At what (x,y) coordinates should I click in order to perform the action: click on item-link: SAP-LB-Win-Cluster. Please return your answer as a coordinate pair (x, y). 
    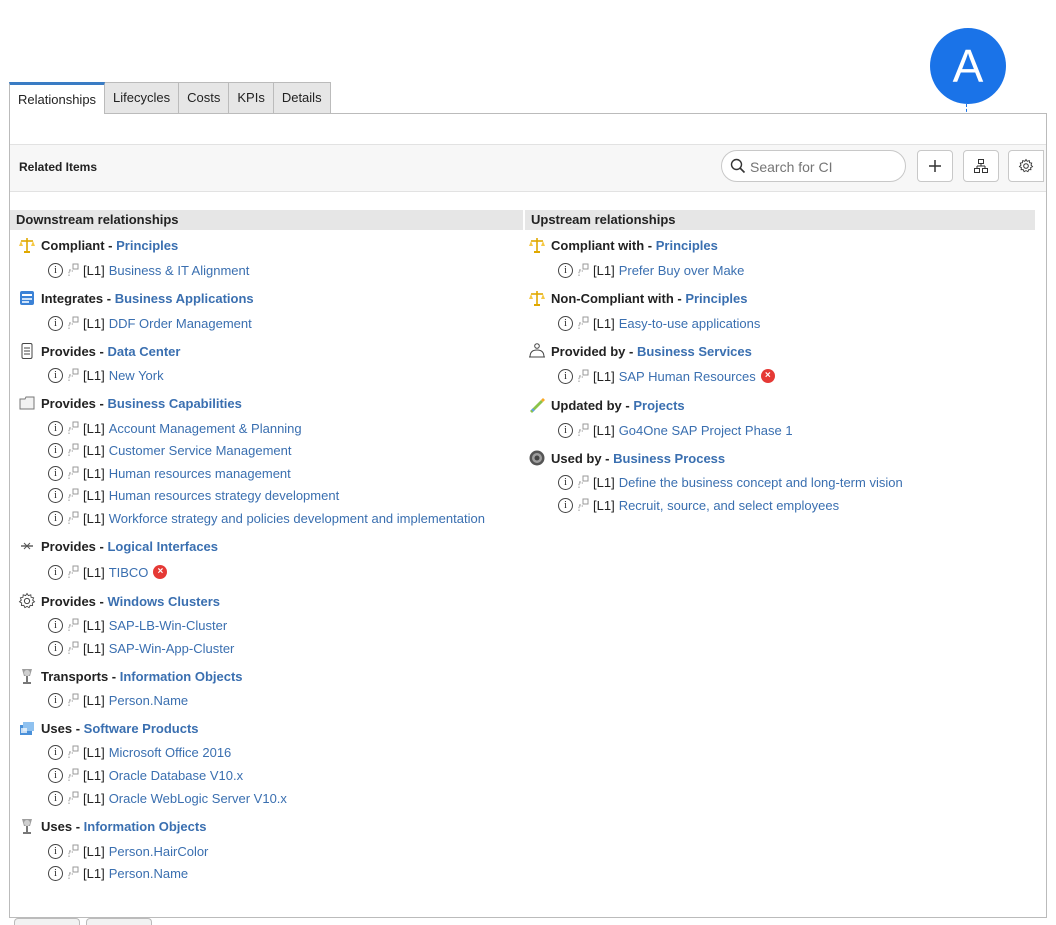
    Looking at the image, I should click on (168, 625).